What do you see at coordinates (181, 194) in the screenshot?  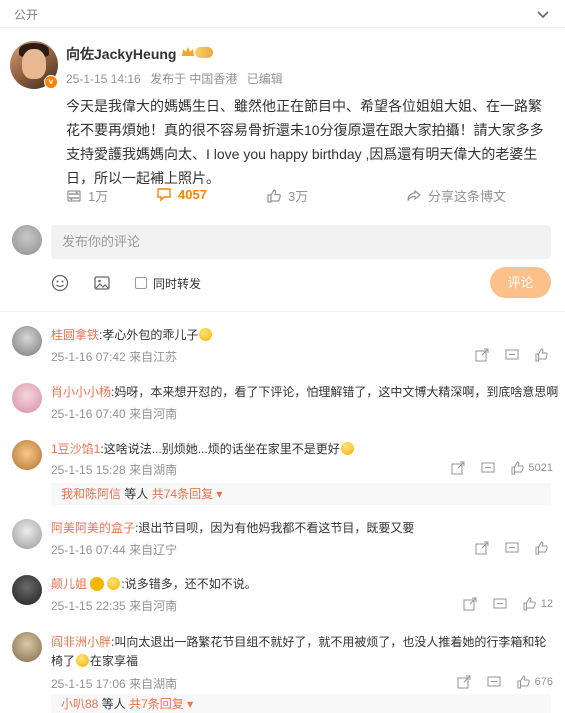 I see `comment-button: 4057` at bounding box center [181, 194].